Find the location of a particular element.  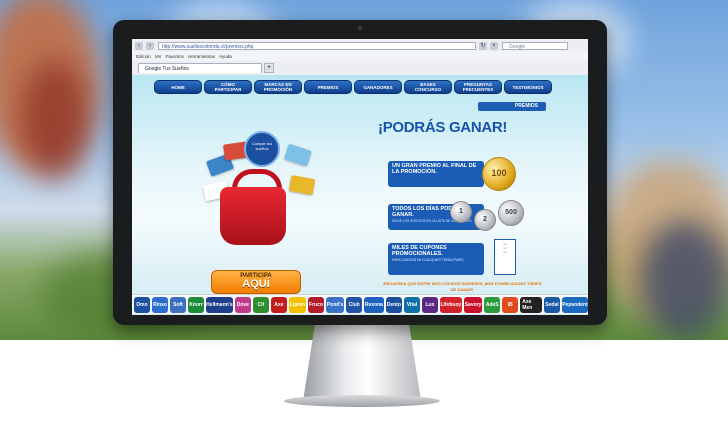

nav-home: HOME is located at coordinates (178, 87).